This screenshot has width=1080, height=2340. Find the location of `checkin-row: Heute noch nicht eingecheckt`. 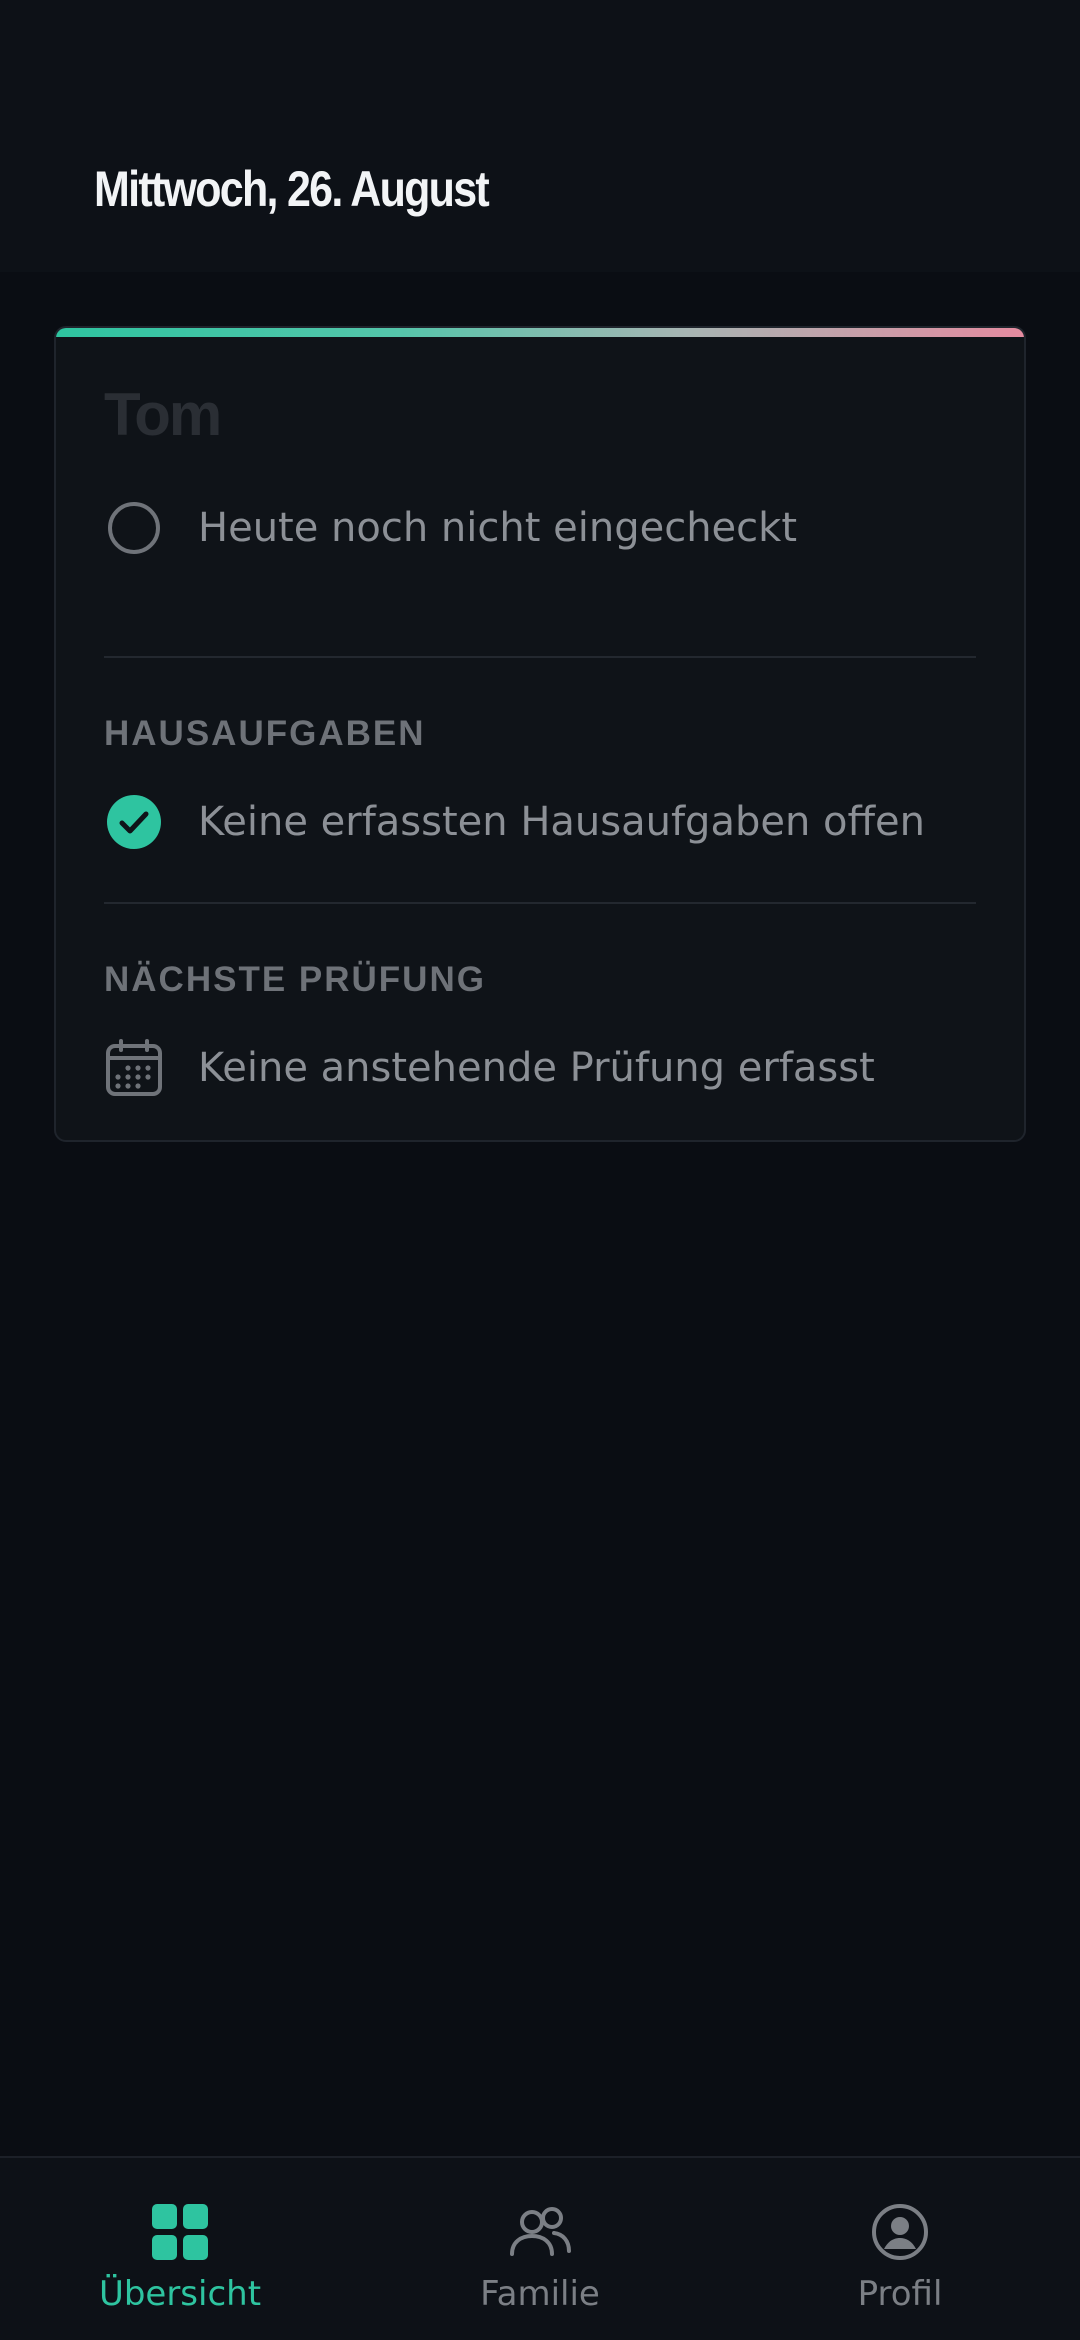

checkin-row: Heute noch nicht eingecheckt is located at coordinates (450, 528).